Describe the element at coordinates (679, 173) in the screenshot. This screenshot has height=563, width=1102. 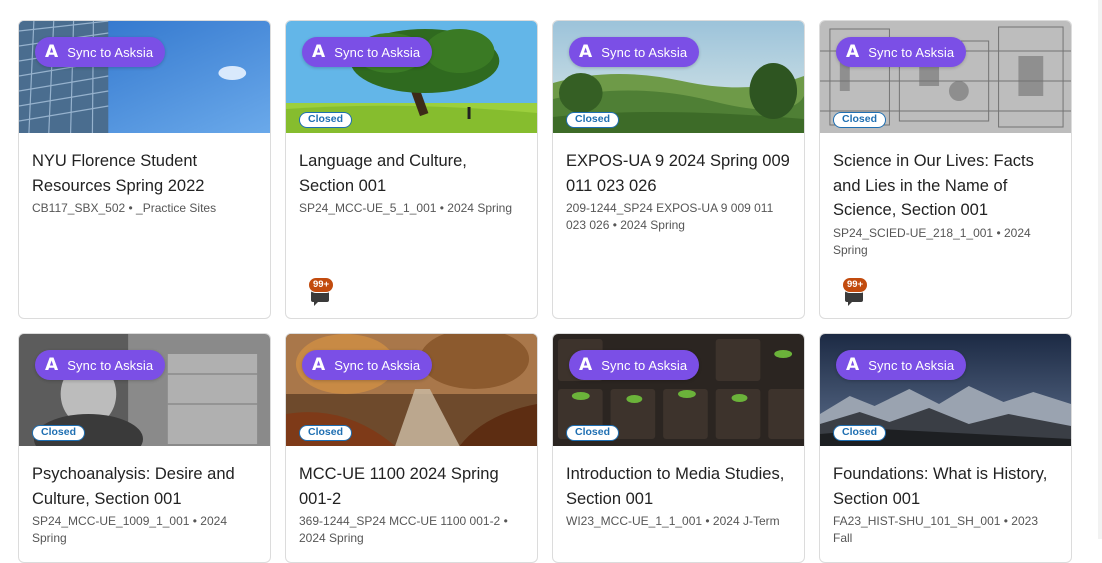
I see `course-title: EXPOS-UA 9 2024 Spring 009 011 023 026` at that location.